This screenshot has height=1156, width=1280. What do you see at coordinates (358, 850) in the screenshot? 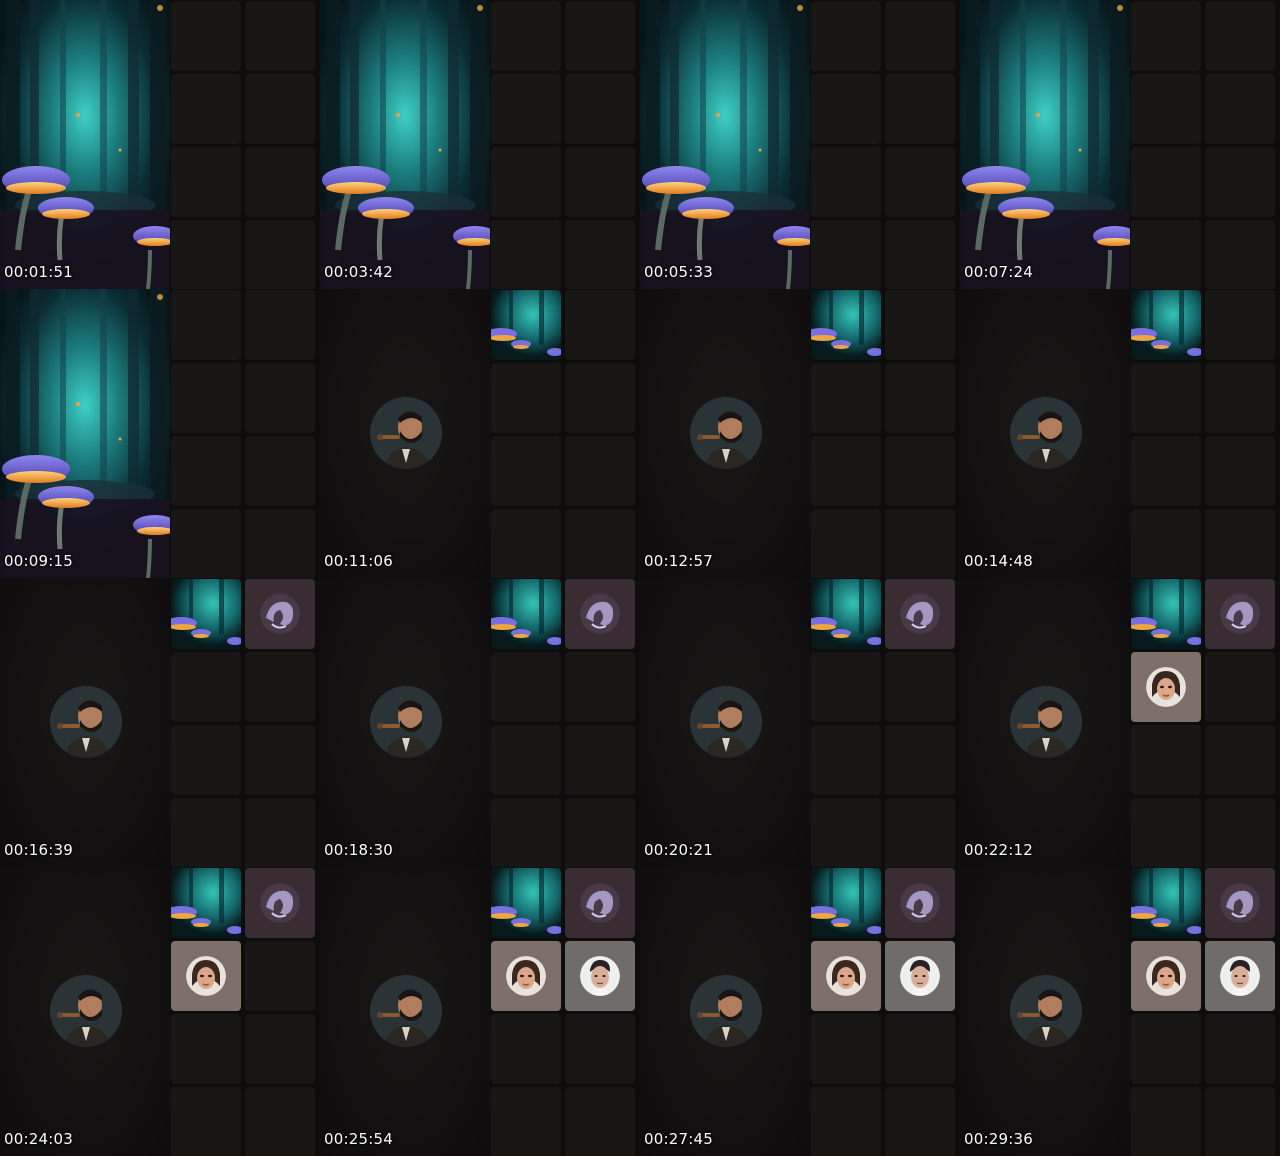
I see `frame-timestamp: 00:18:30` at bounding box center [358, 850].